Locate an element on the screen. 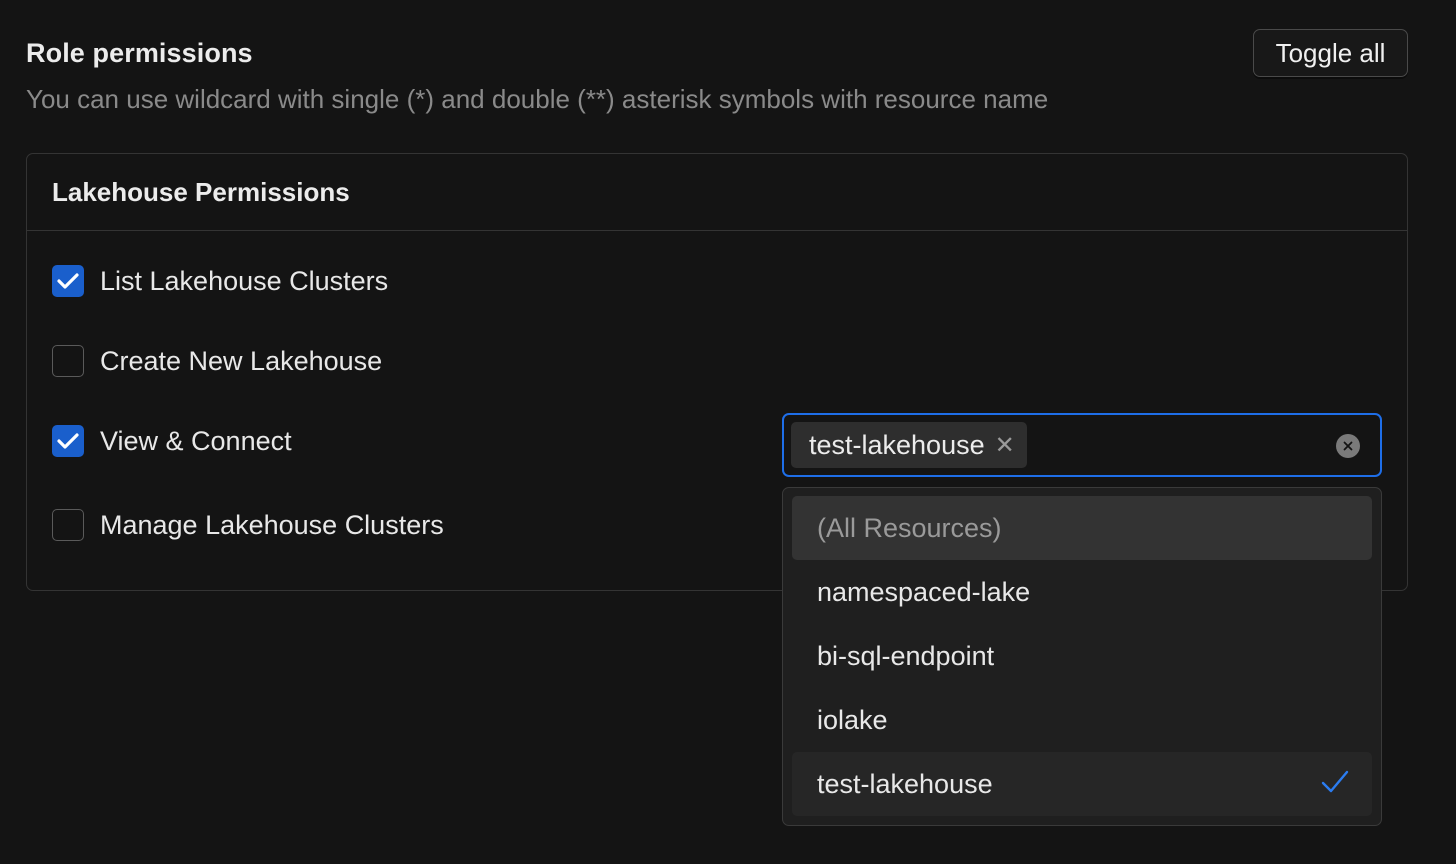  checkbox-manage-clusters is located at coordinates (68, 525).